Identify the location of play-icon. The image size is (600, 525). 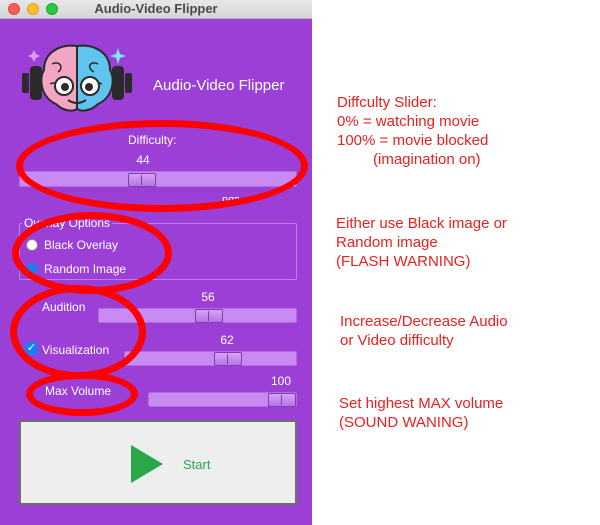
(147, 464).